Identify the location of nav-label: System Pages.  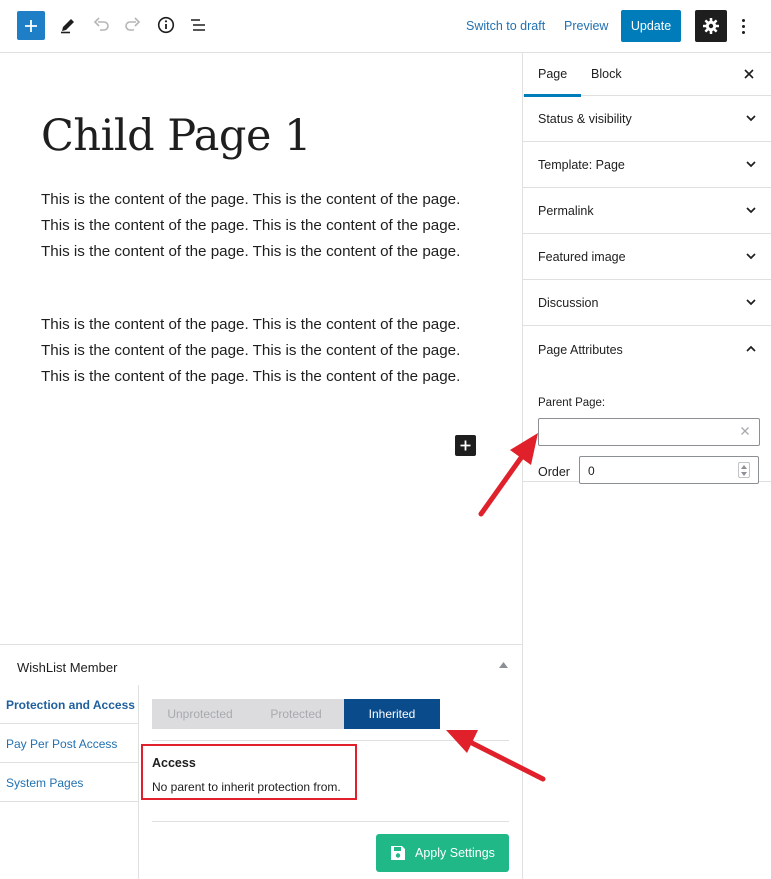
(45, 783).